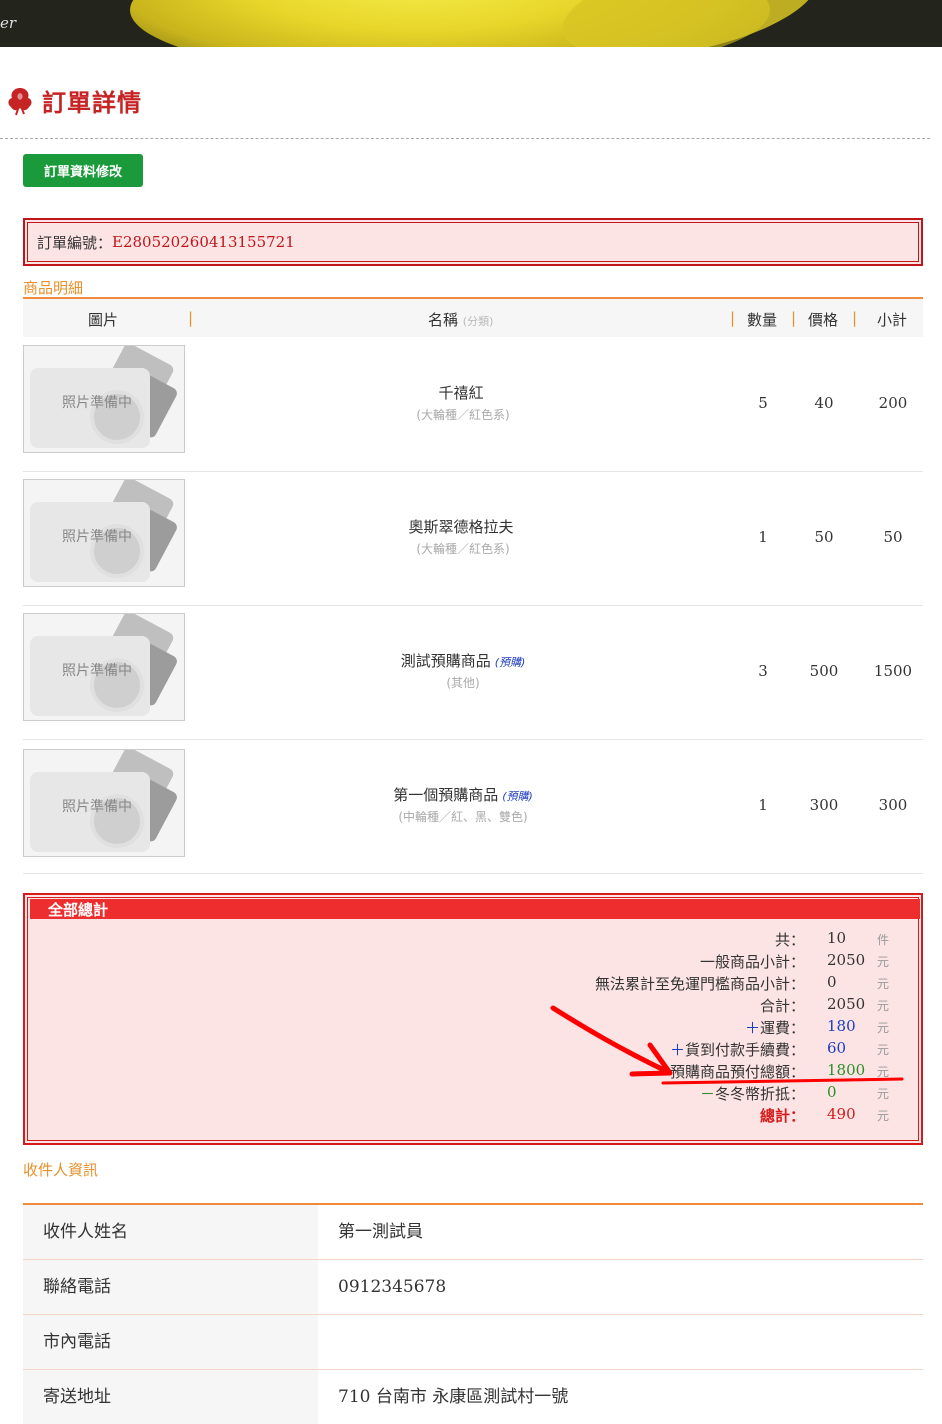 This screenshot has height=1424, width=942. I want to click on product-subtotal: 1500, so click(893, 671).